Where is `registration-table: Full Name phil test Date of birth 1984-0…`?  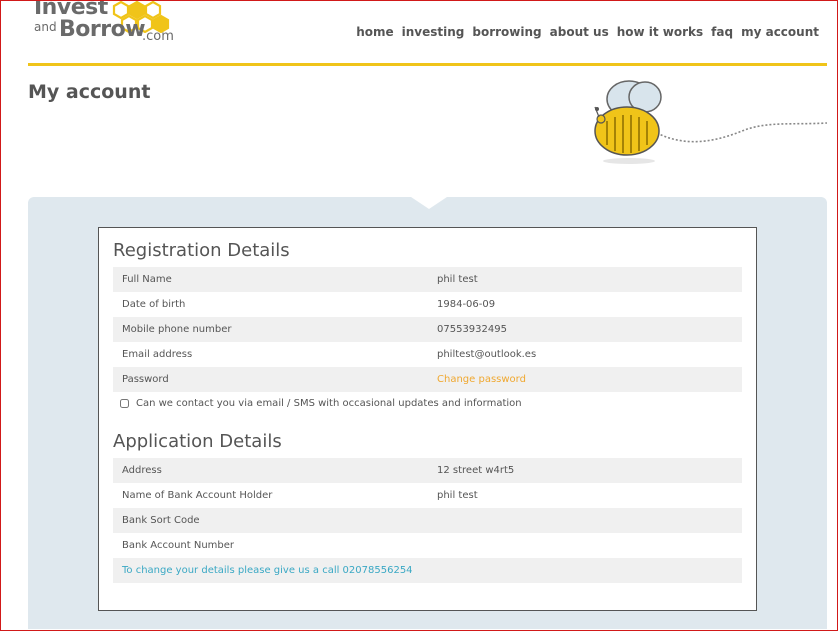 registration-table: Full Name phil test Date of birth 1984-0… is located at coordinates (427, 329).